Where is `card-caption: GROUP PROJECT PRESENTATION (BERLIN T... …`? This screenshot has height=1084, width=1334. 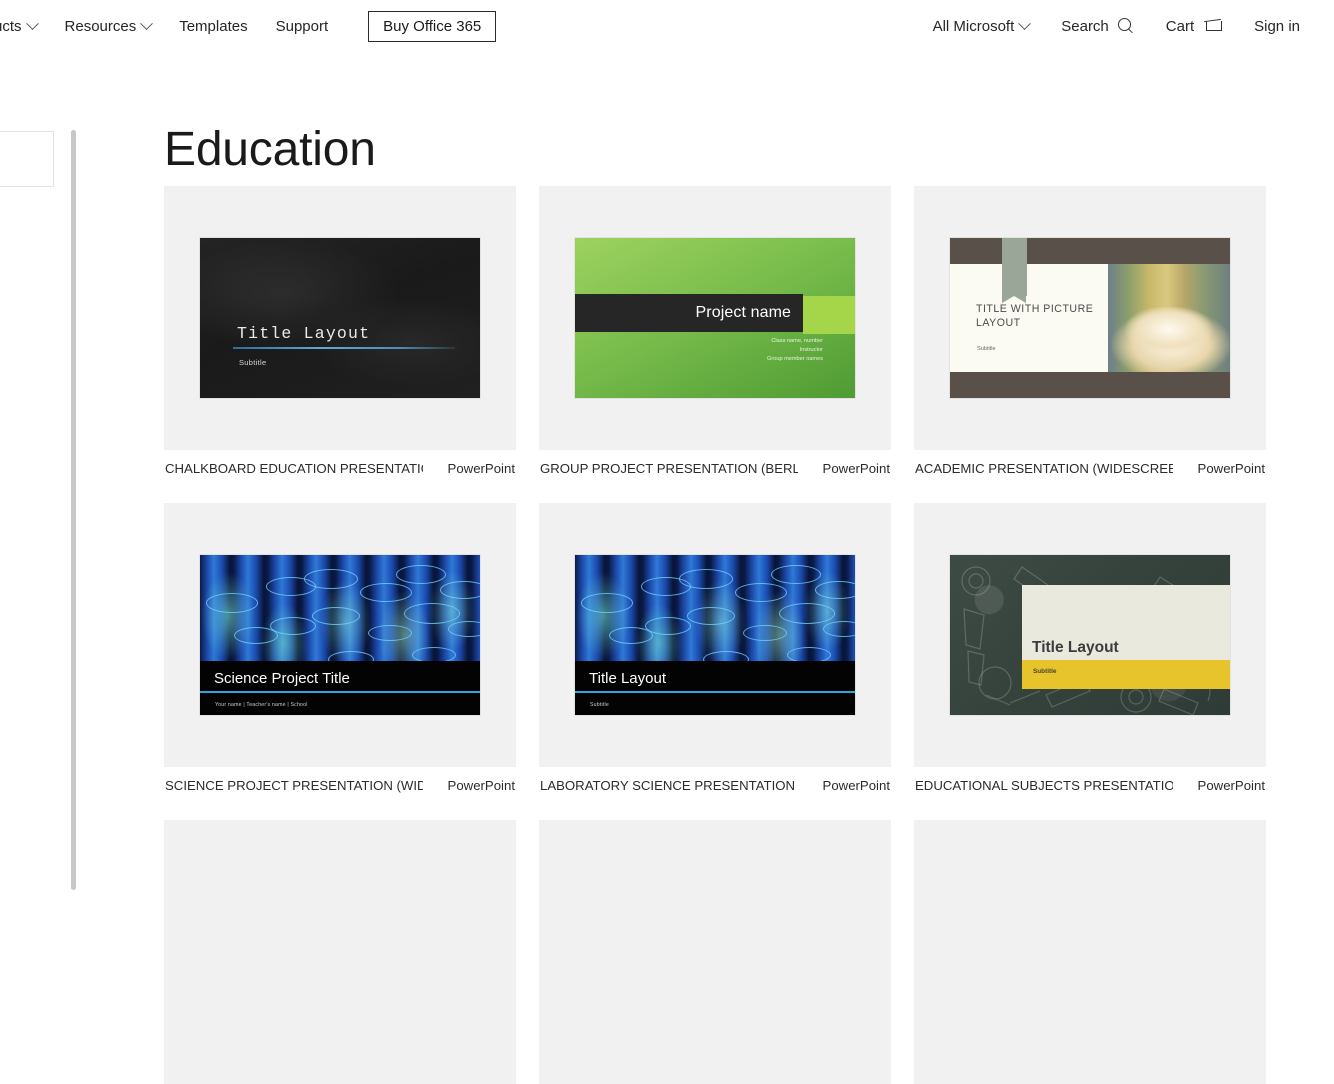 card-caption: GROUP PROJECT PRESENTATION (BERLIN T... … is located at coordinates (715, 463).